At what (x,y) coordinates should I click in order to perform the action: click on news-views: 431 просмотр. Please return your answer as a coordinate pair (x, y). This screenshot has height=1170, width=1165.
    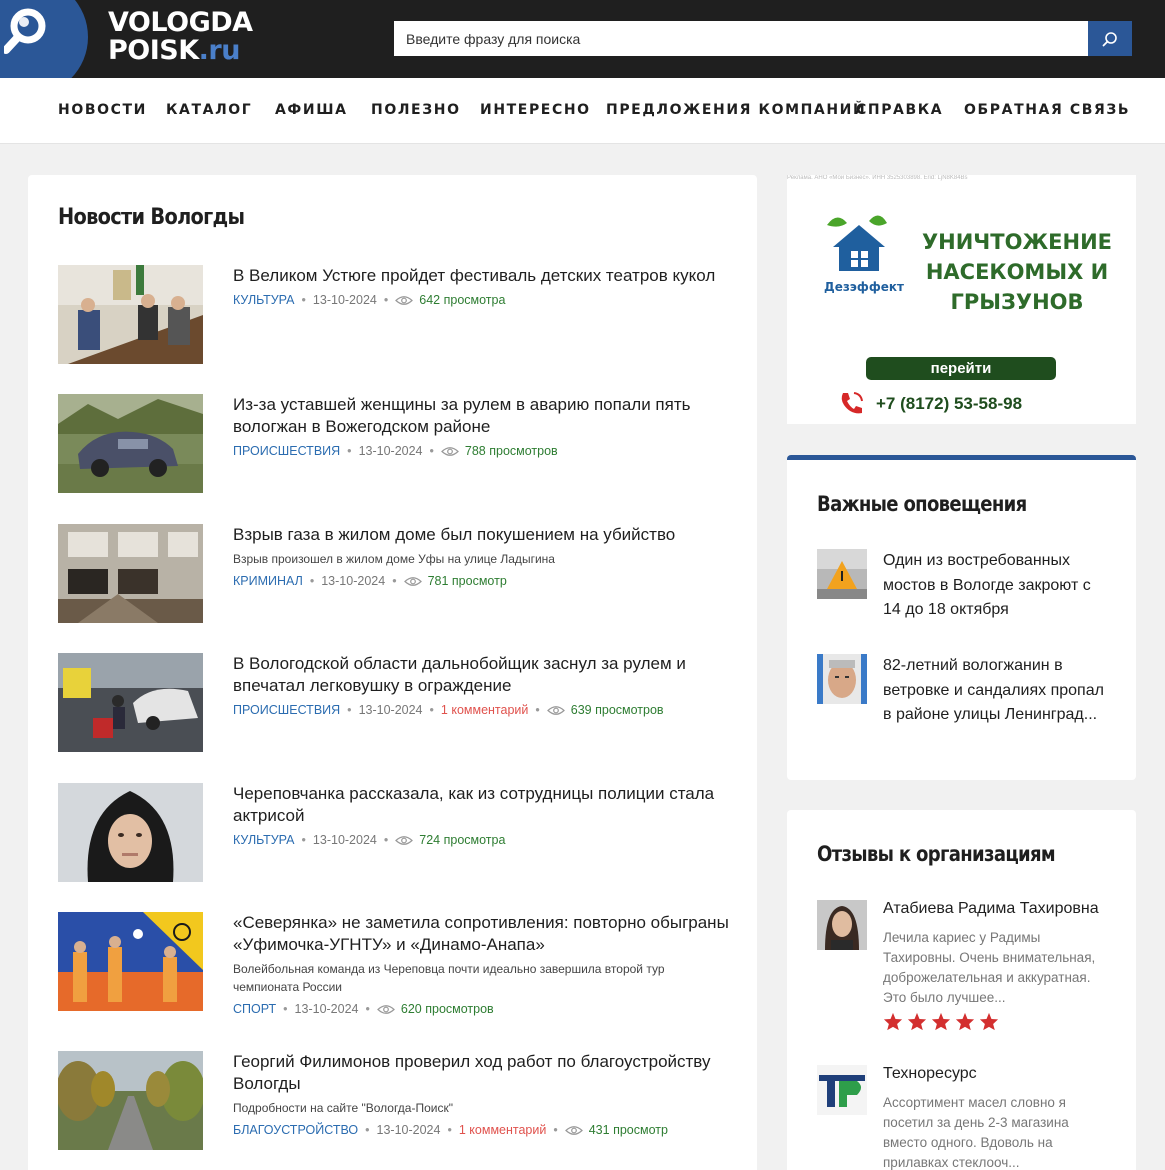
    Looking at the image, I should click on (616, 1130).